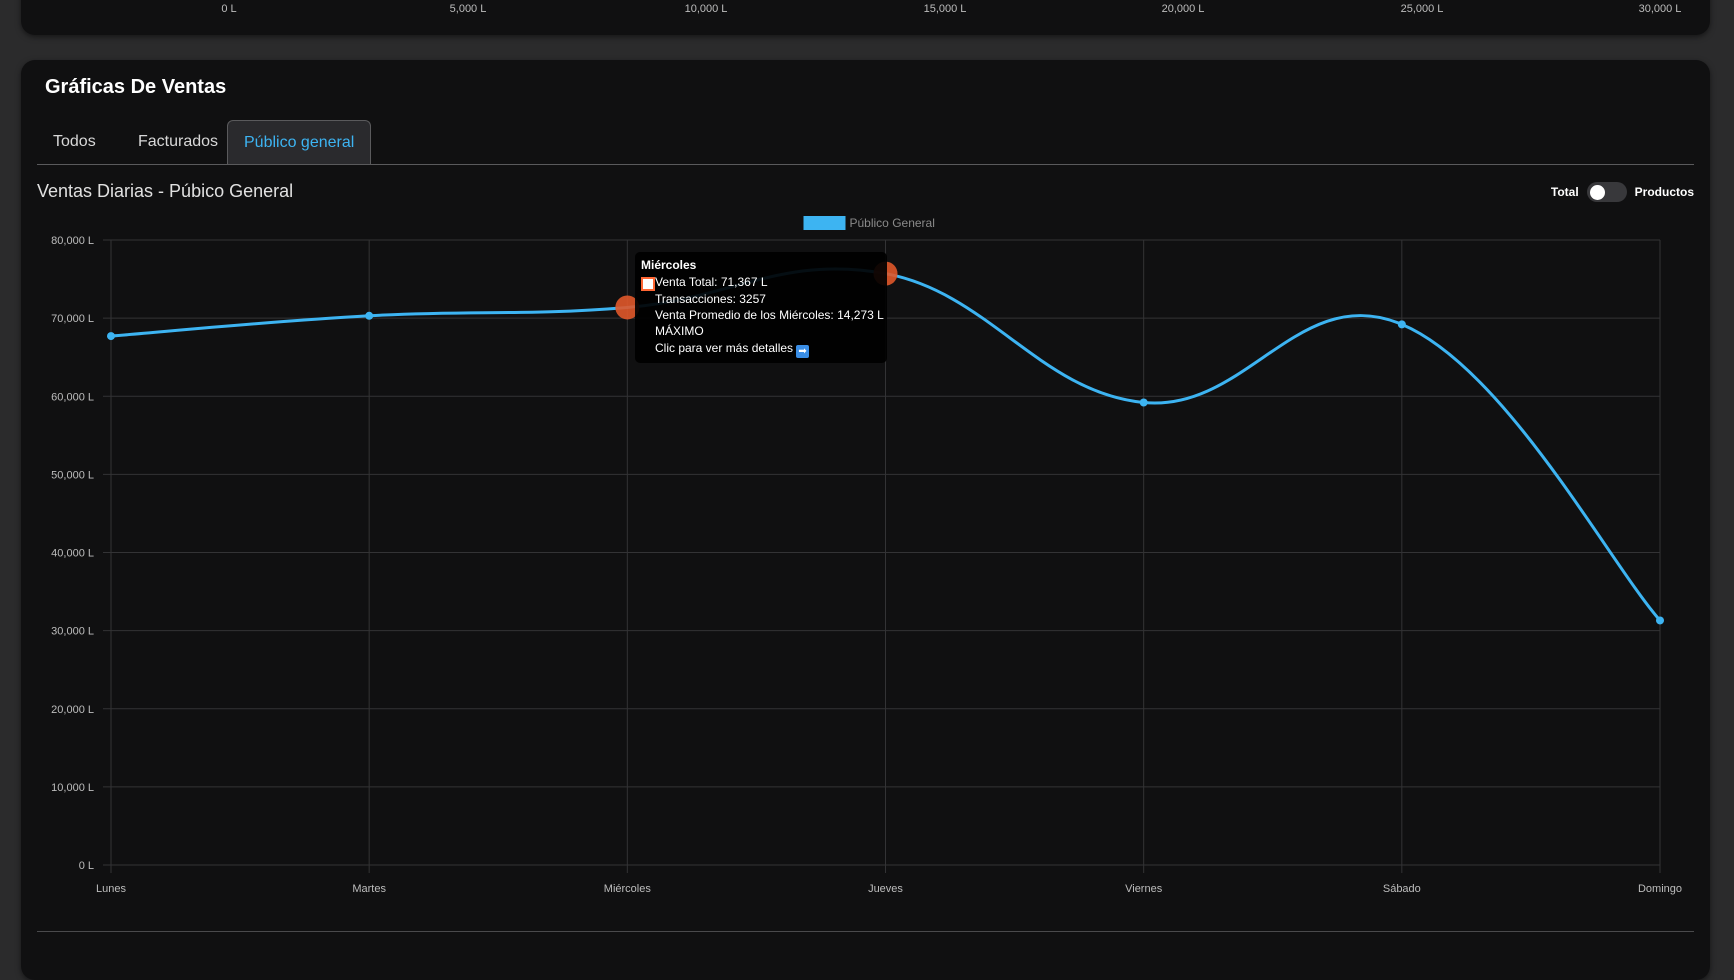 Image resolution: width=1734 pixels, height=980 pixels. What do you see at coordinates (803, 351) in the screenshot?
I see `arrow-right-icon: ➡` at bounding box center [803, 351].